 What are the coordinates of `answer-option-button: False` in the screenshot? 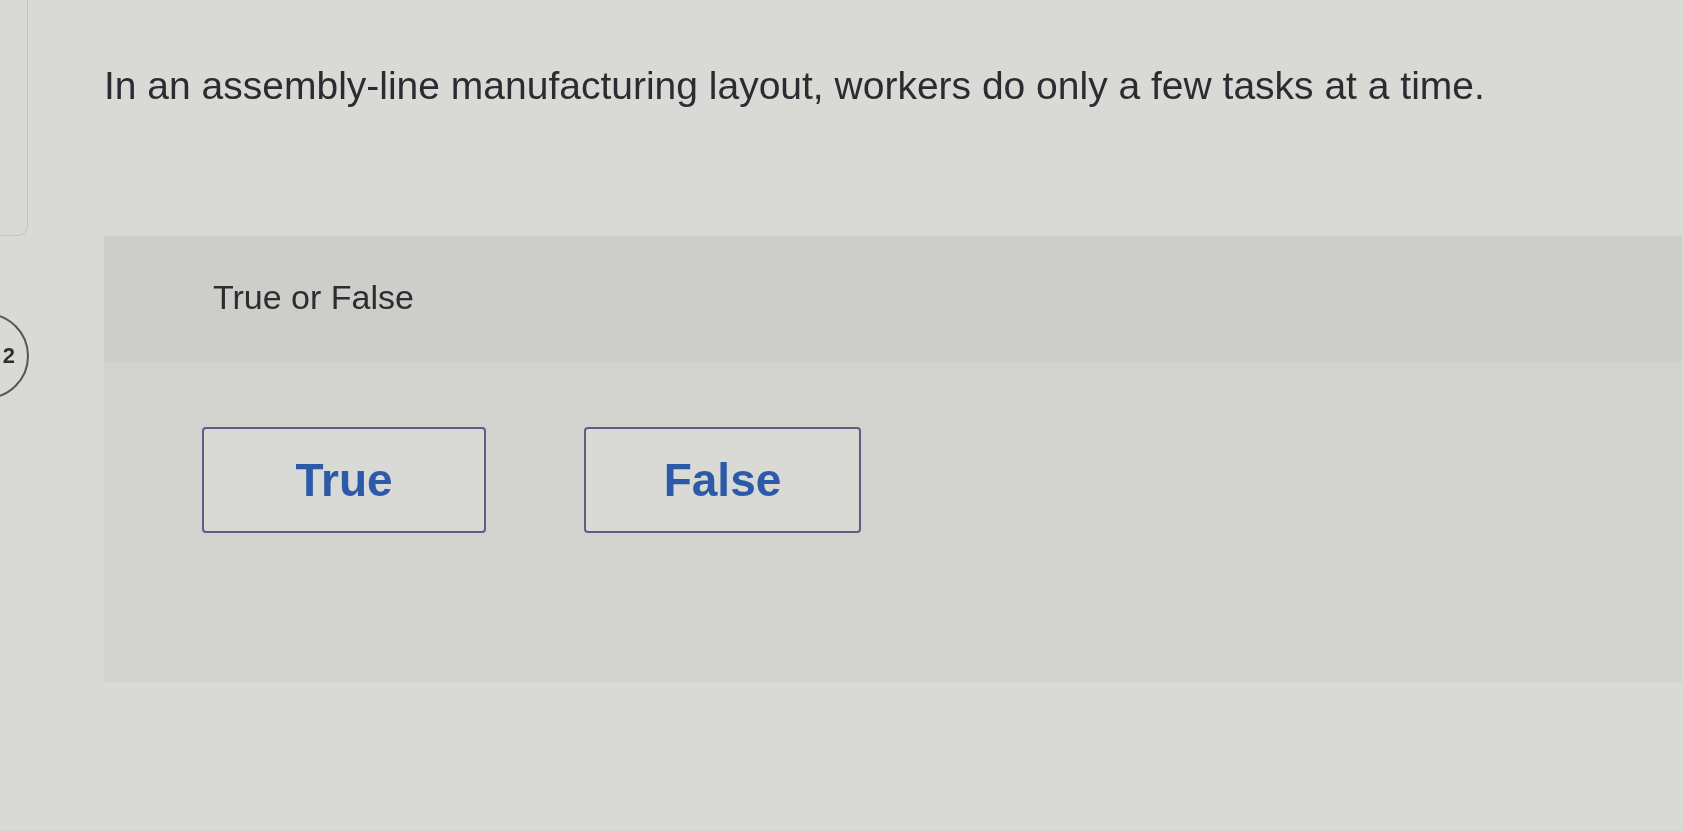 It's located at (722, 480).